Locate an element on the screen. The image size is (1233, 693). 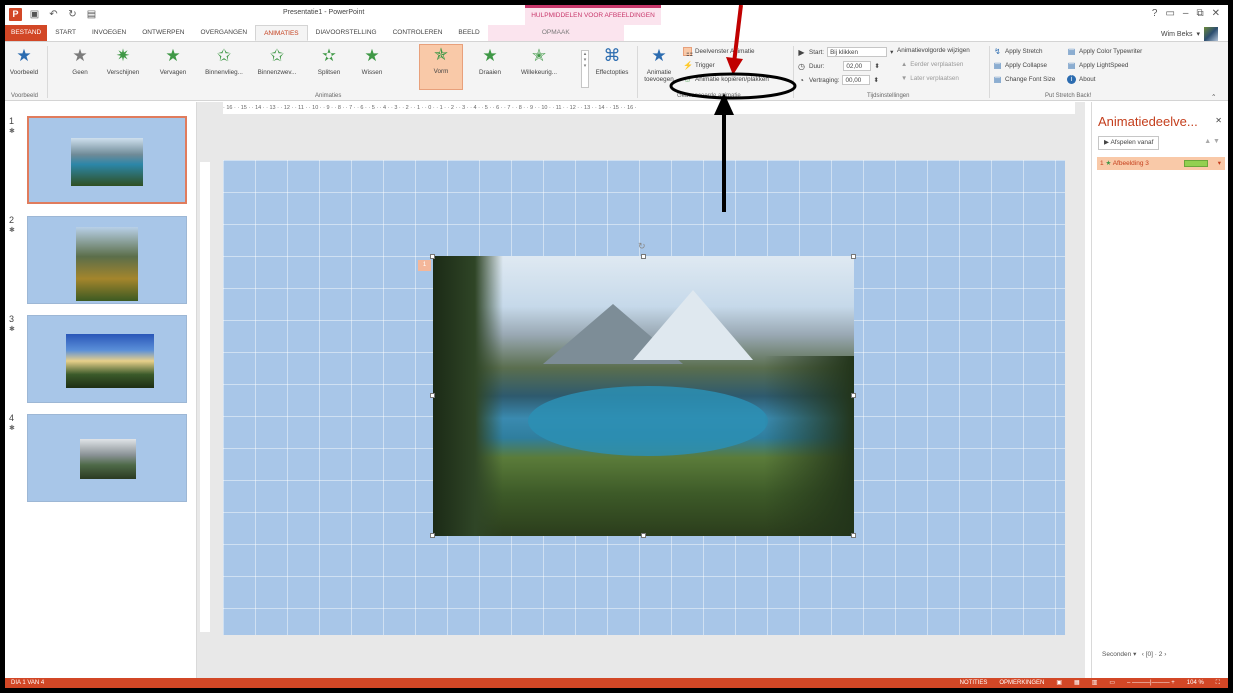
preview-button: ★ Voorbeeld is located at coordinates (24, 61).